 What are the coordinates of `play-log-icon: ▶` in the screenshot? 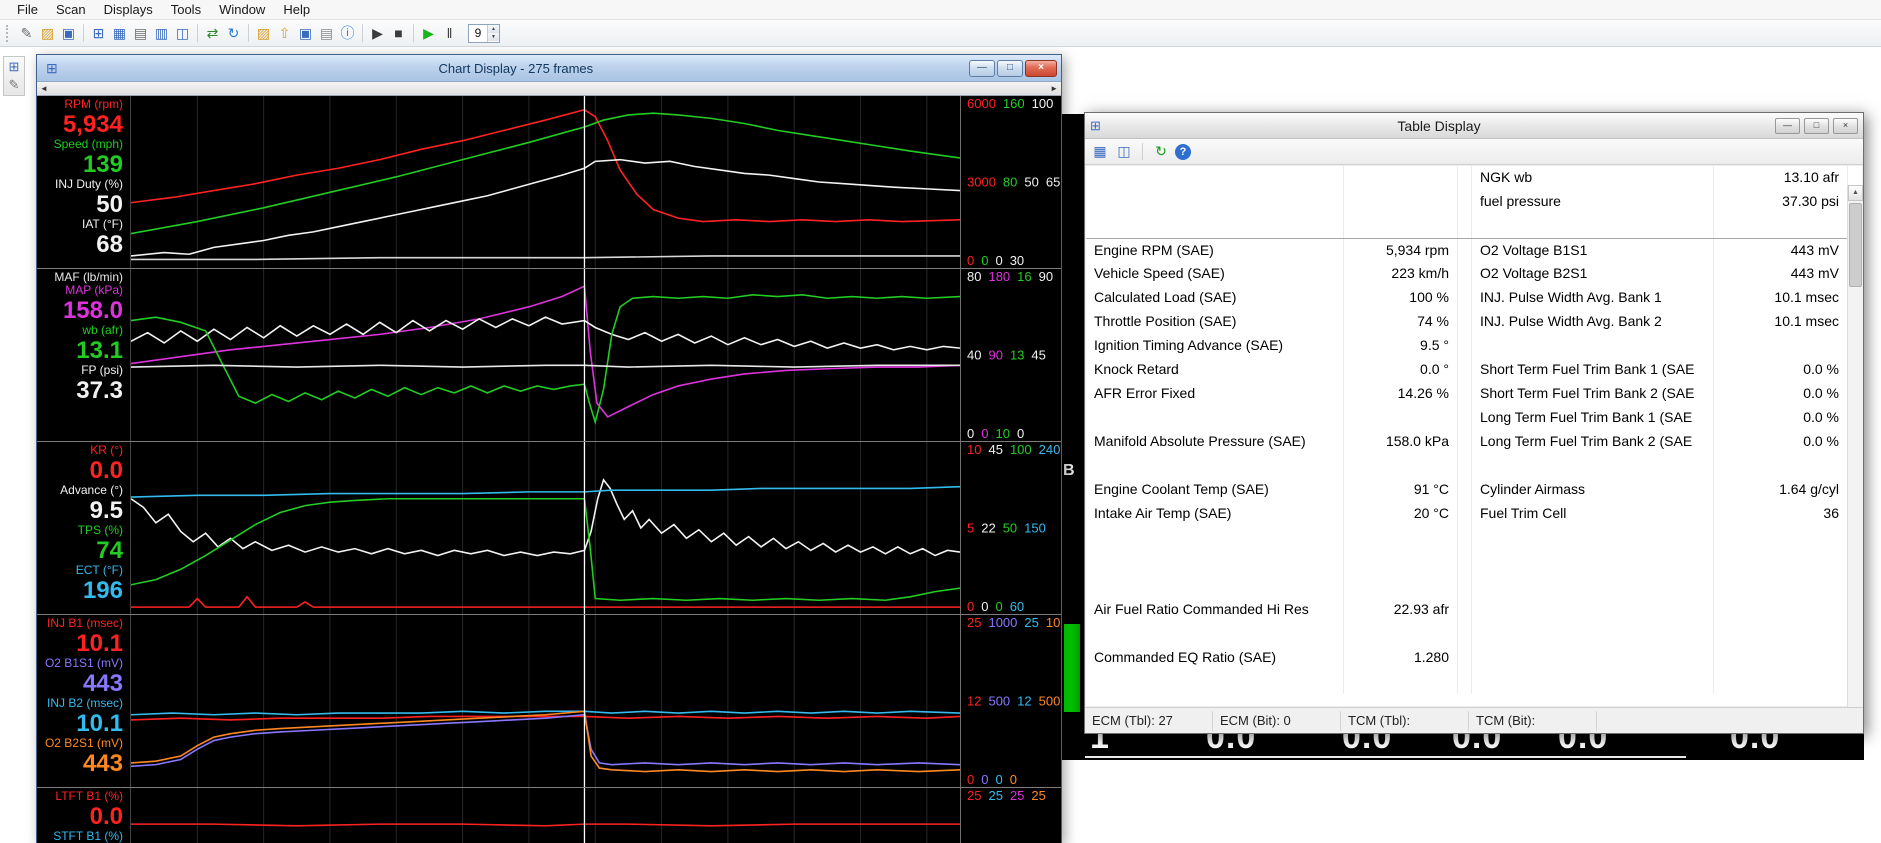 It's located at (377, 33).